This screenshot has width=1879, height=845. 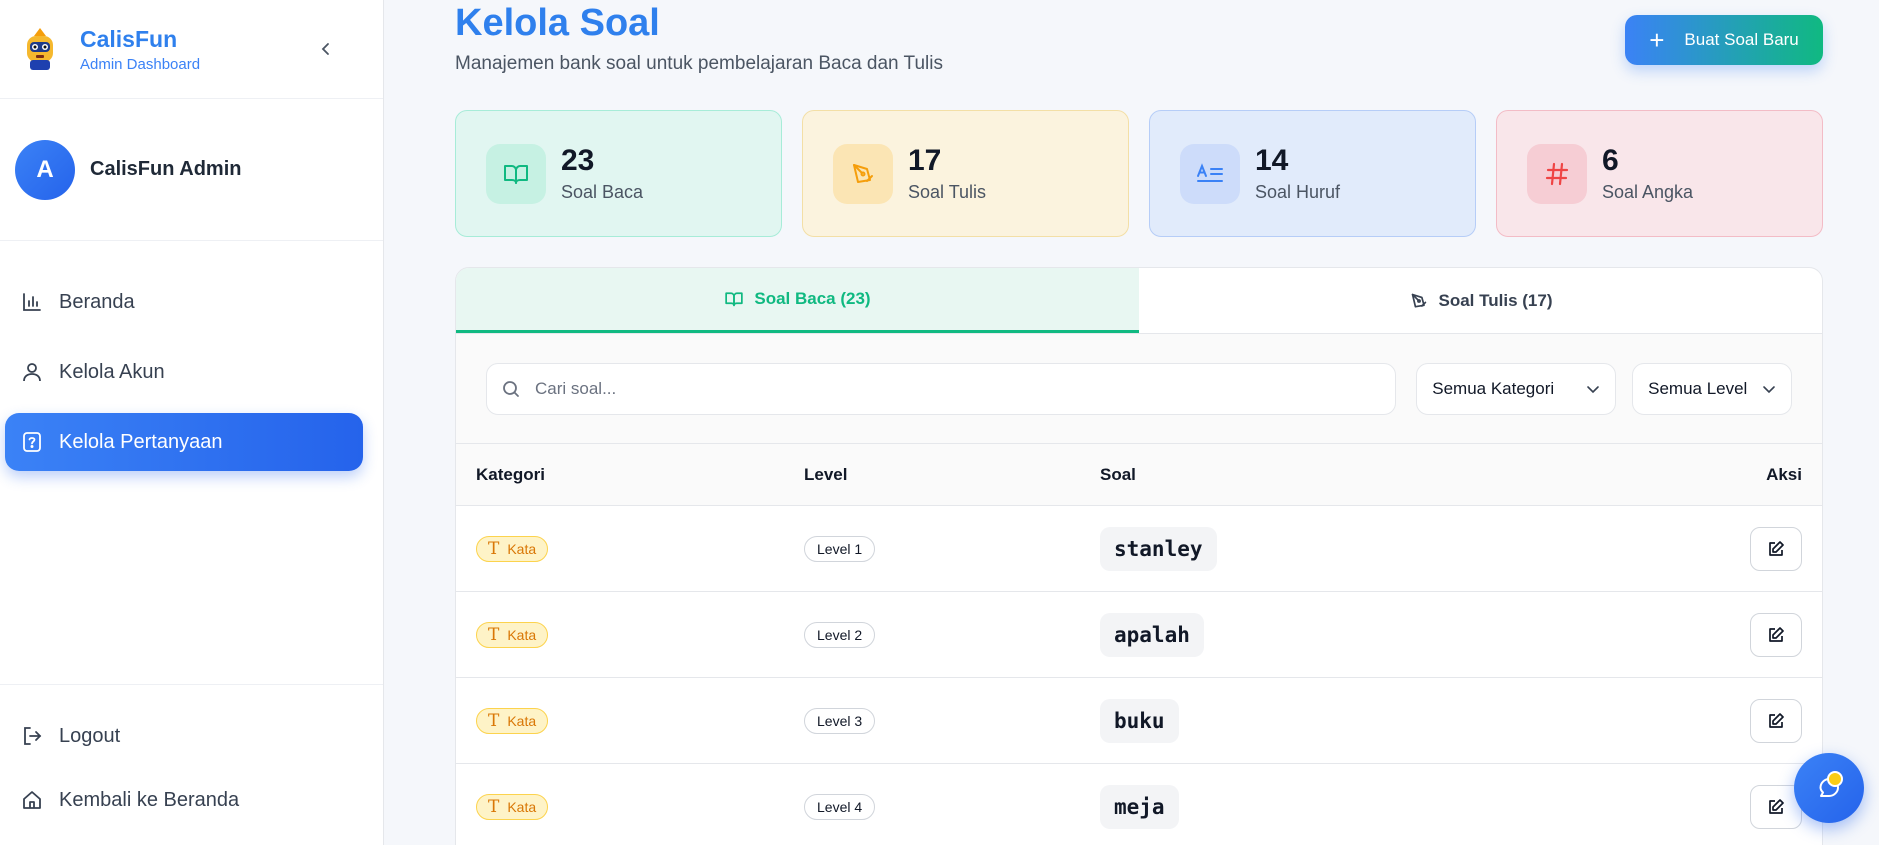 I want to click on stat-value: 23, so click(x=578, y=160).